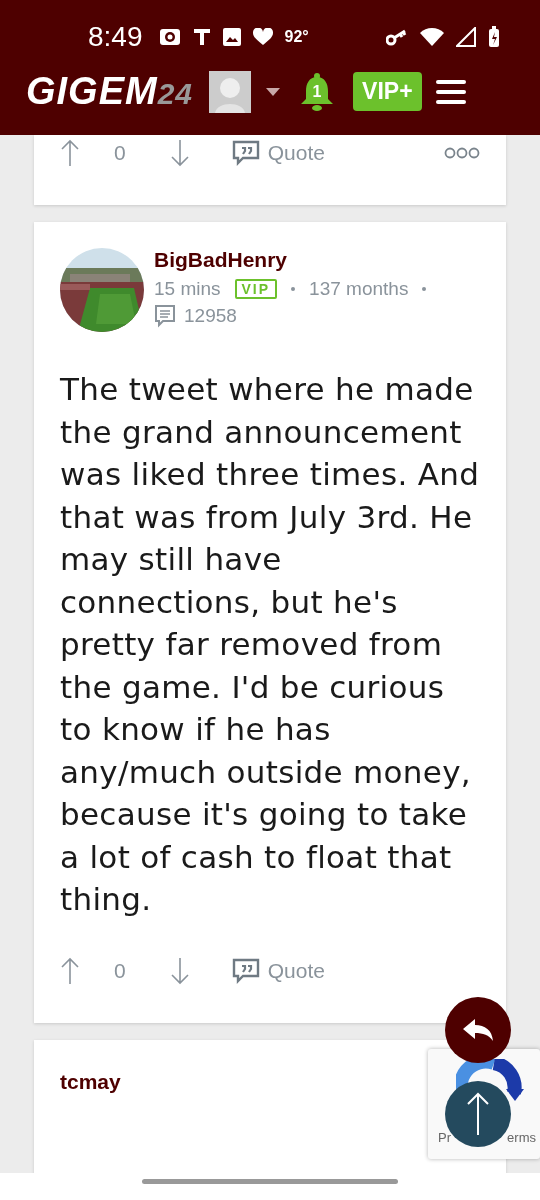 The height and width of the screenshot is (1200, 540). Describe the element at coordinates (478, 1030) in the screenshot. I see `reply-icon` at that location.